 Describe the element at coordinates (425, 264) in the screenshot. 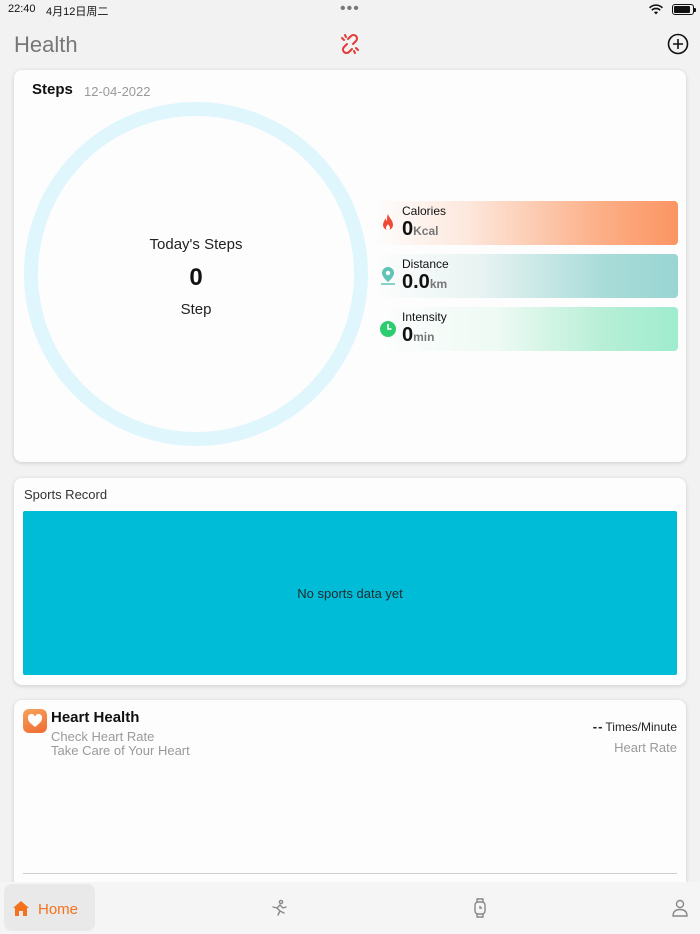

I see `distance-label: Distance` at that location.